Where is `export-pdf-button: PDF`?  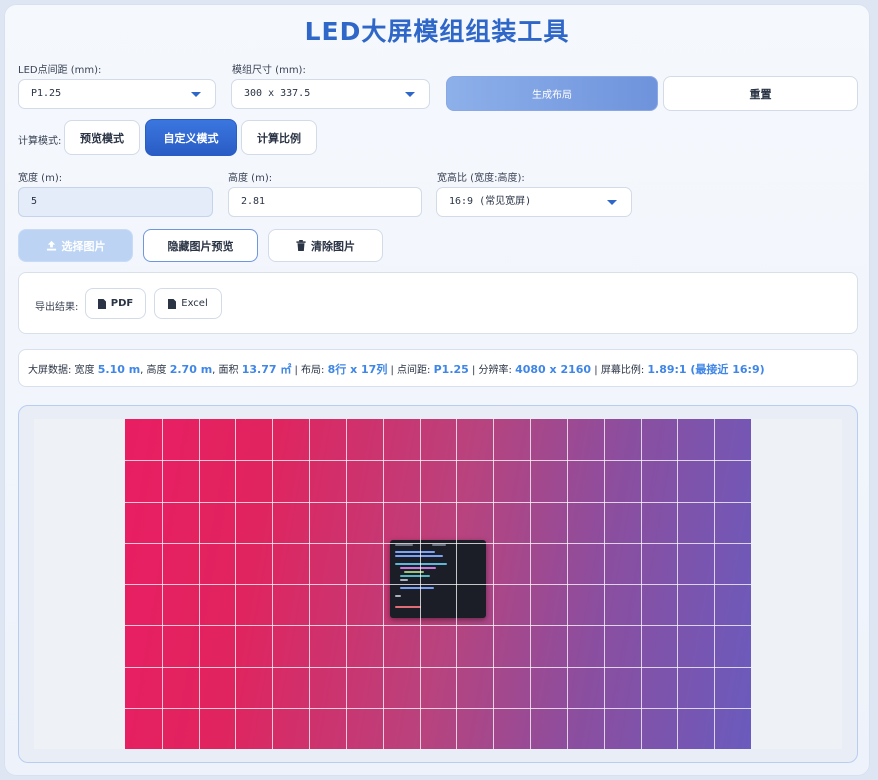
export-pdf-button: PDF is located at coordinates (115, 303).